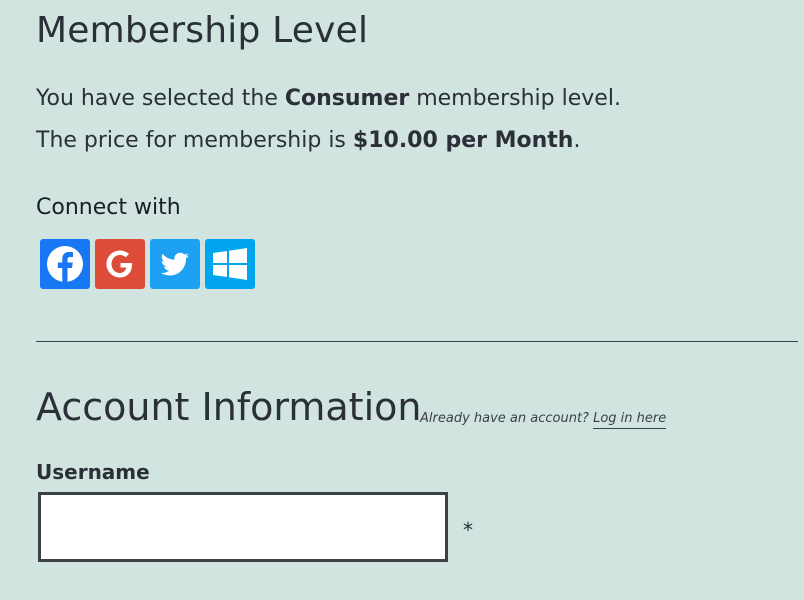 This screenshot has height=600, width=804. I want to click on login-link: Log in here, so click(630, 420).